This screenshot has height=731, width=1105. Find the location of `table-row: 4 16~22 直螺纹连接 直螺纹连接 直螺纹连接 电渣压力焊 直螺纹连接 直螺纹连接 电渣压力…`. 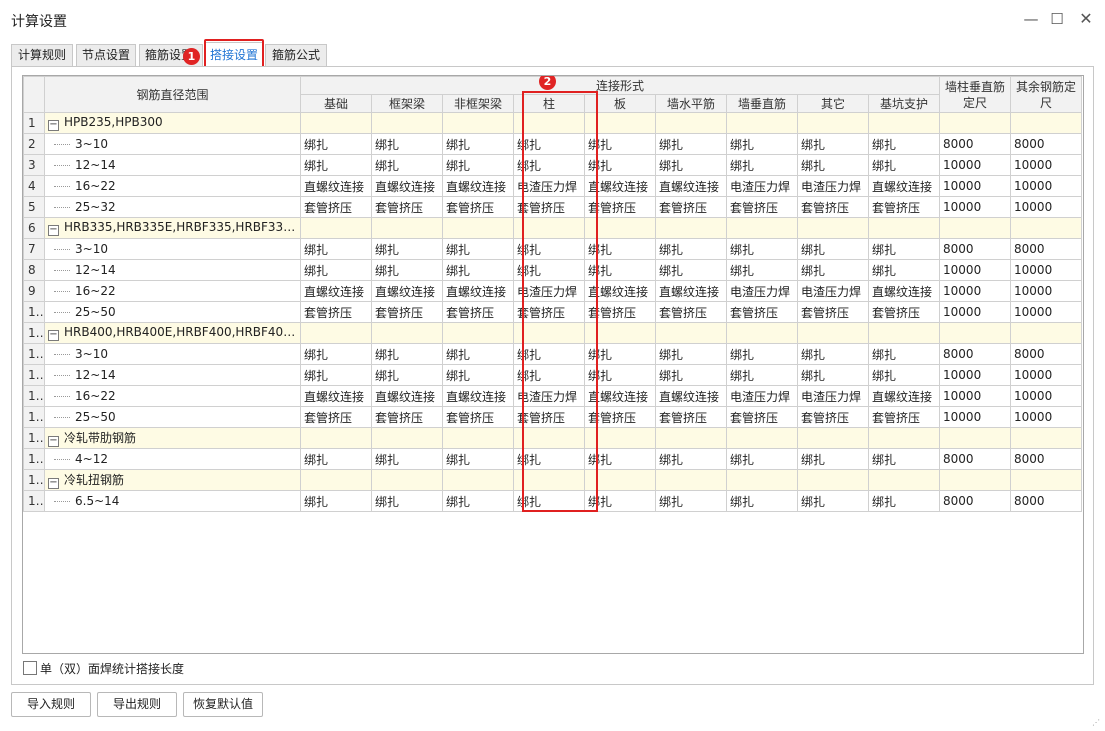

table-row: 4 16~22 直螺纹连接 直螺纹连接 直螺纹连接 电渣压力焊 直螺纹连接 直螺纹连接 电渣压力… is located at coordinates (553, 186).